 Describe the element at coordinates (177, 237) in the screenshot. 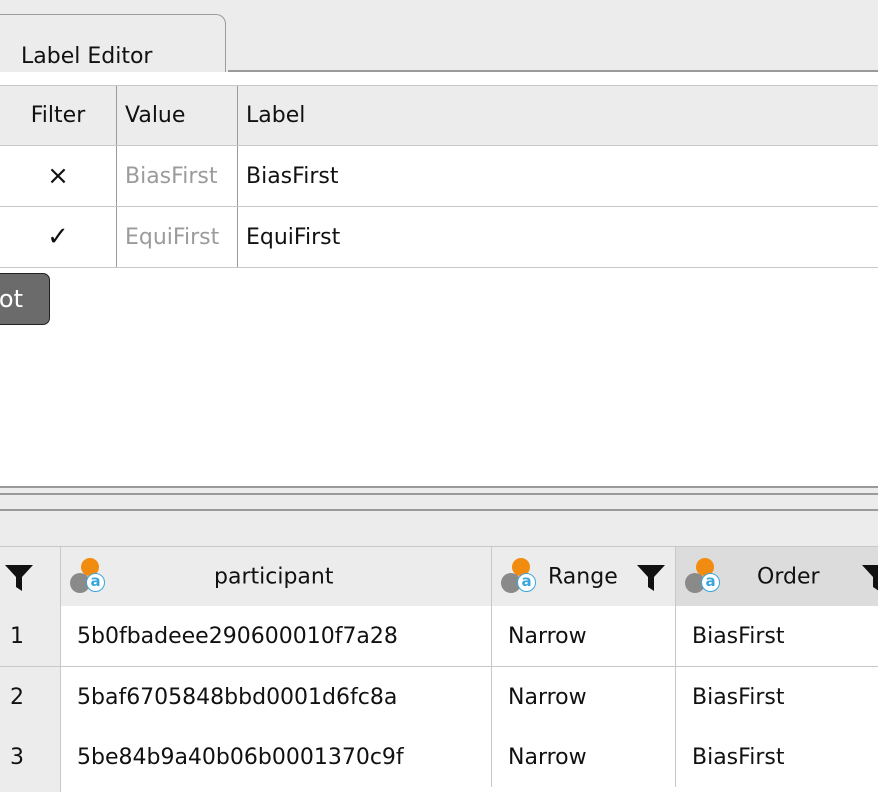

I see `value-cell: EquiFirst` at that location.